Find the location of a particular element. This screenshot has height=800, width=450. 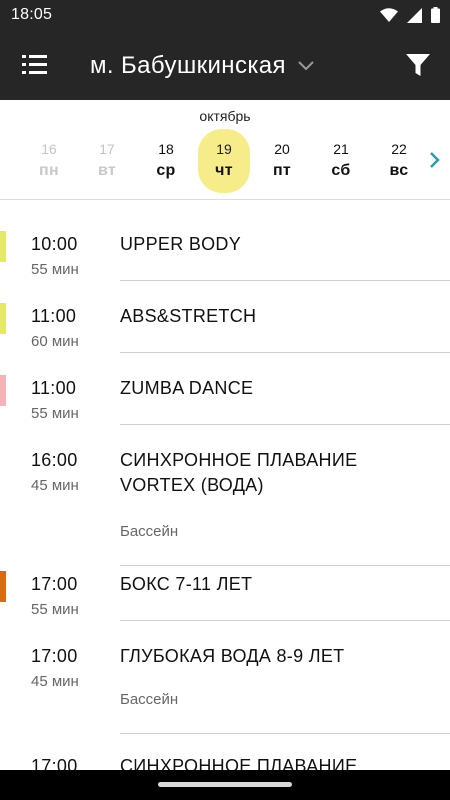

class-row: 17:00 55 мин БОКС 7-11 ЛЕТ is located at coordinates (225, 580).